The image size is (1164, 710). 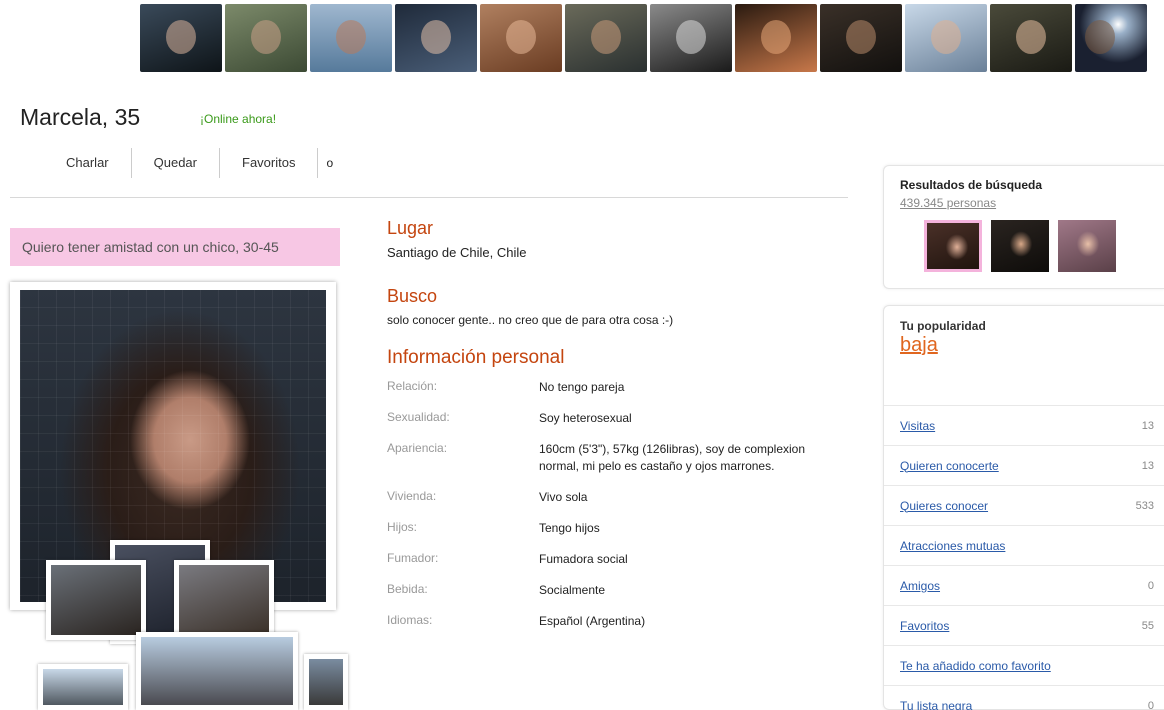 I want to click on search-result-faces, so click(x=1020, y=246).